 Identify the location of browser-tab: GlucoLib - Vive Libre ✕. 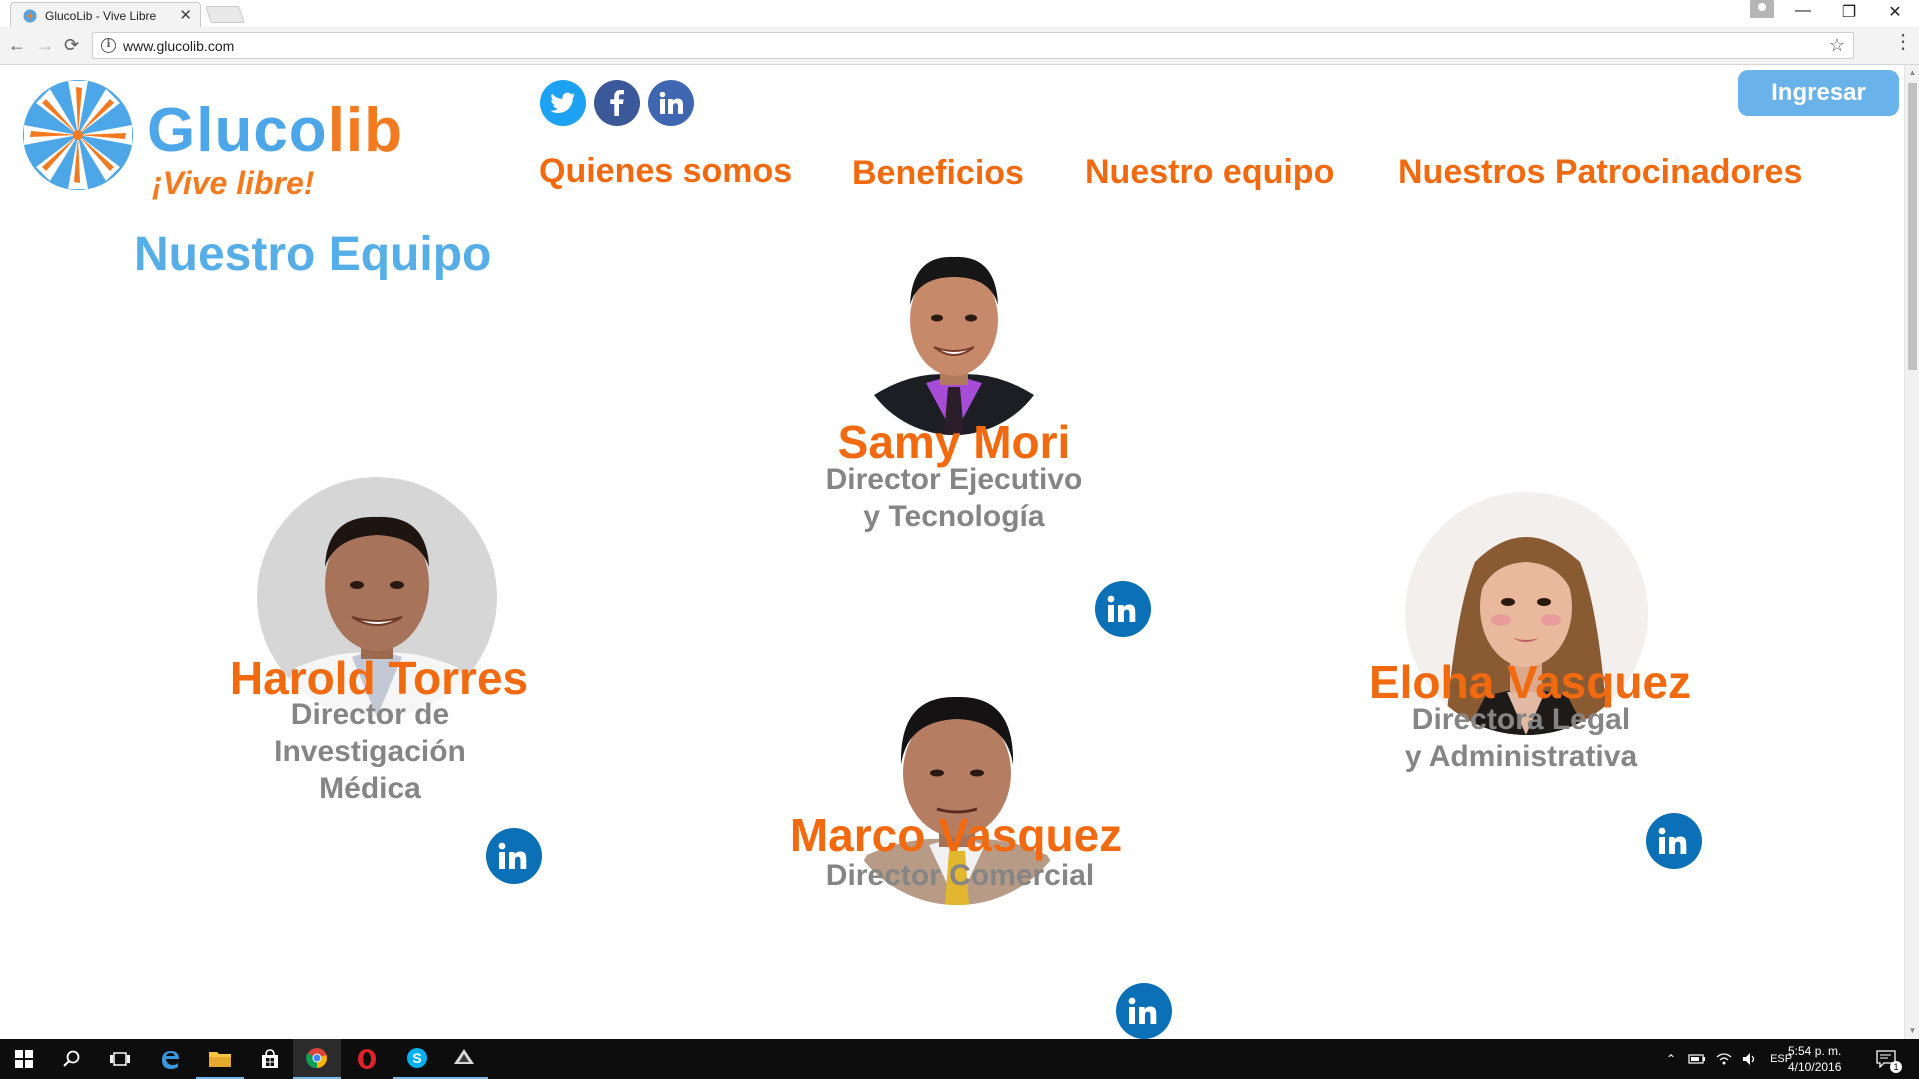
(105, 14).